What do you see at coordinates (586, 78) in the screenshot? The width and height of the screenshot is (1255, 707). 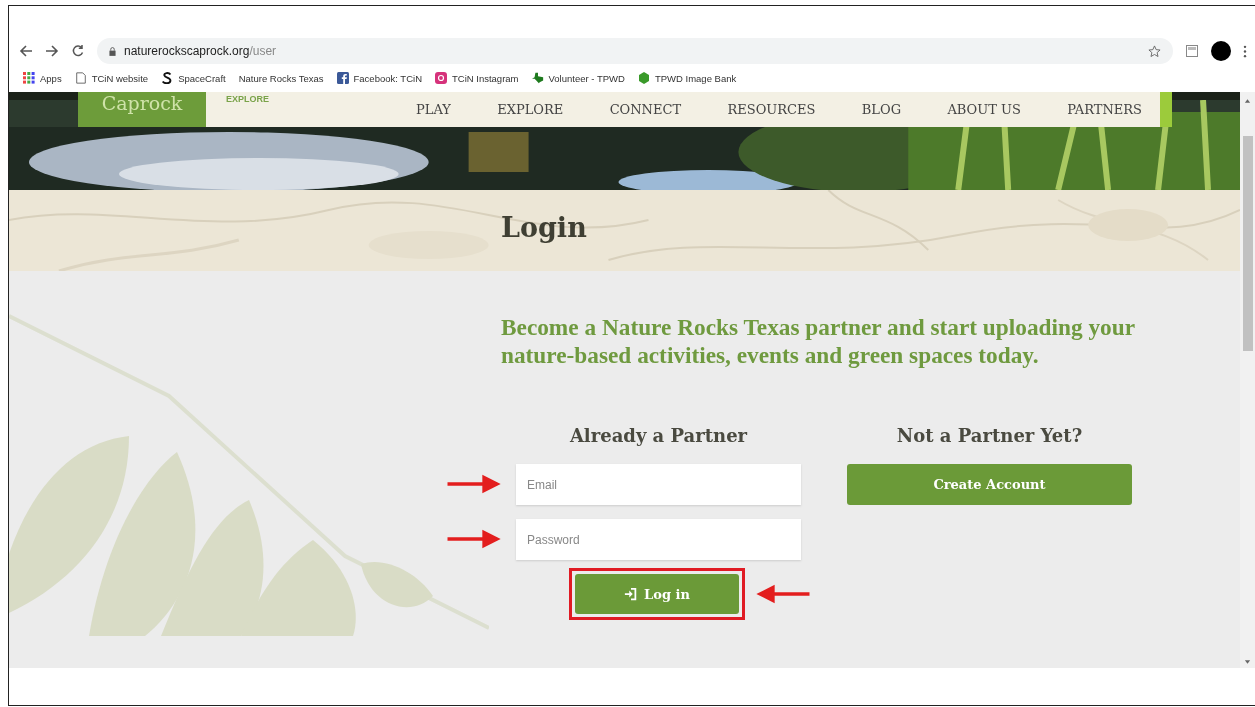 I see `bookmark-item: Volunteer - TPWD` at bounding box center [586, 78].